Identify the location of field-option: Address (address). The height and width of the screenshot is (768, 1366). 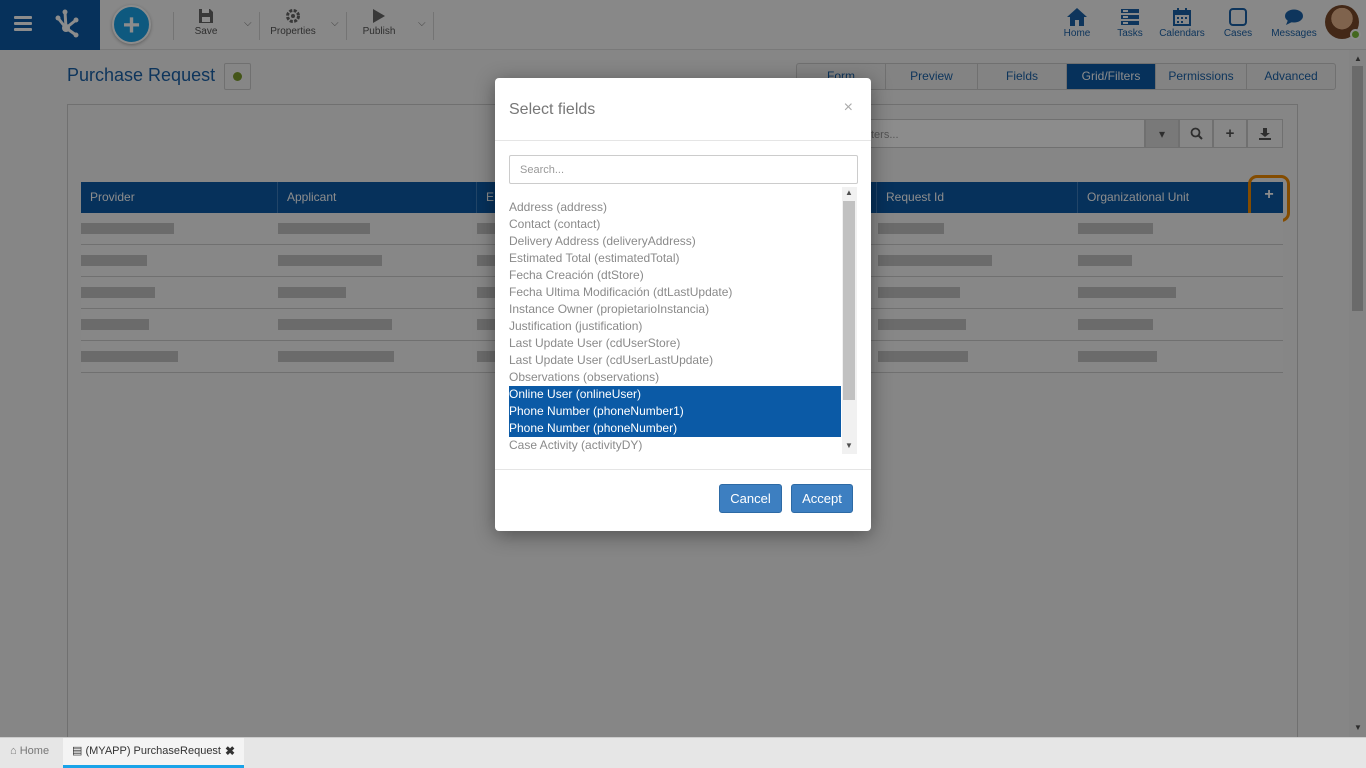
(675, 207).